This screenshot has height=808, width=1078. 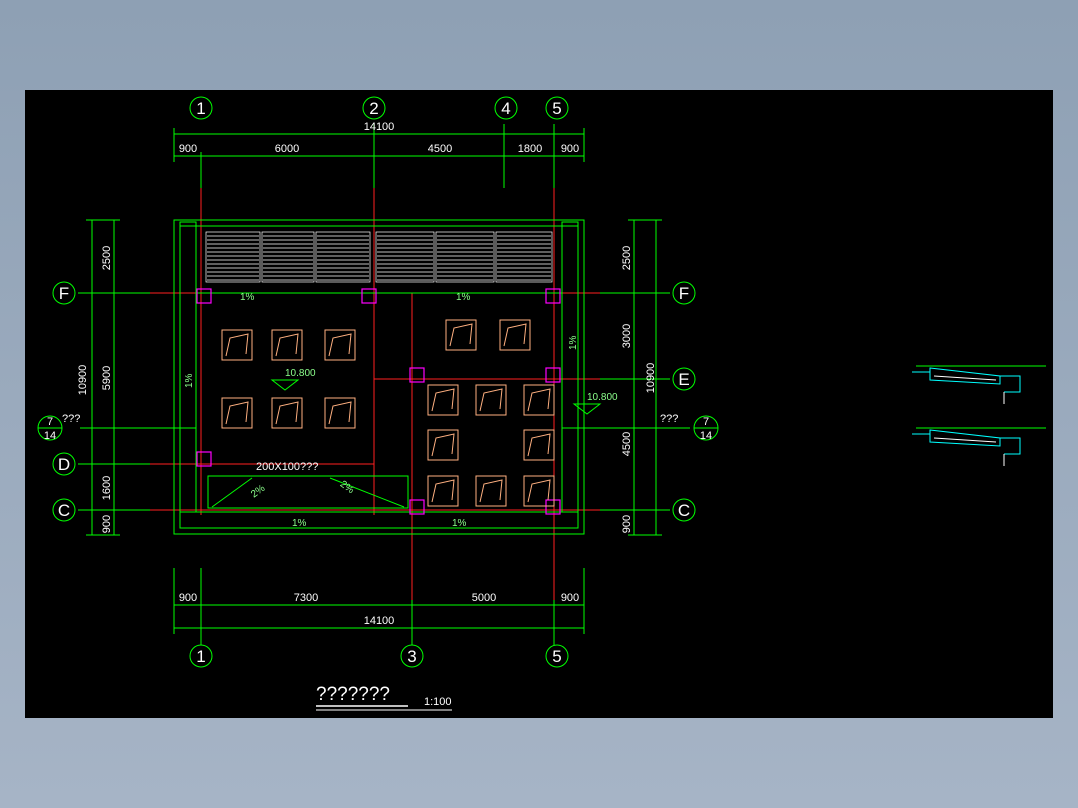 I want to click on gutter-label: 200X100???, so click(x=287, y=467).